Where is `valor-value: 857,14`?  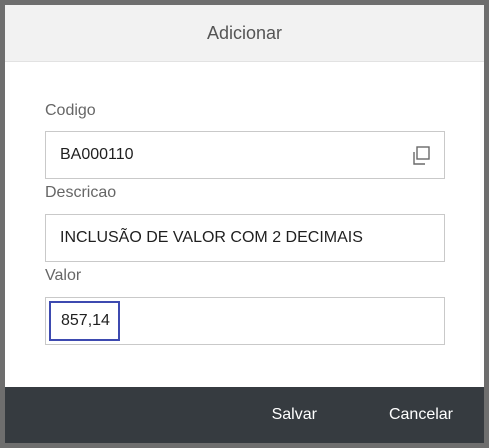
valor-value: 857,14 is located at coordinates (85, 320).